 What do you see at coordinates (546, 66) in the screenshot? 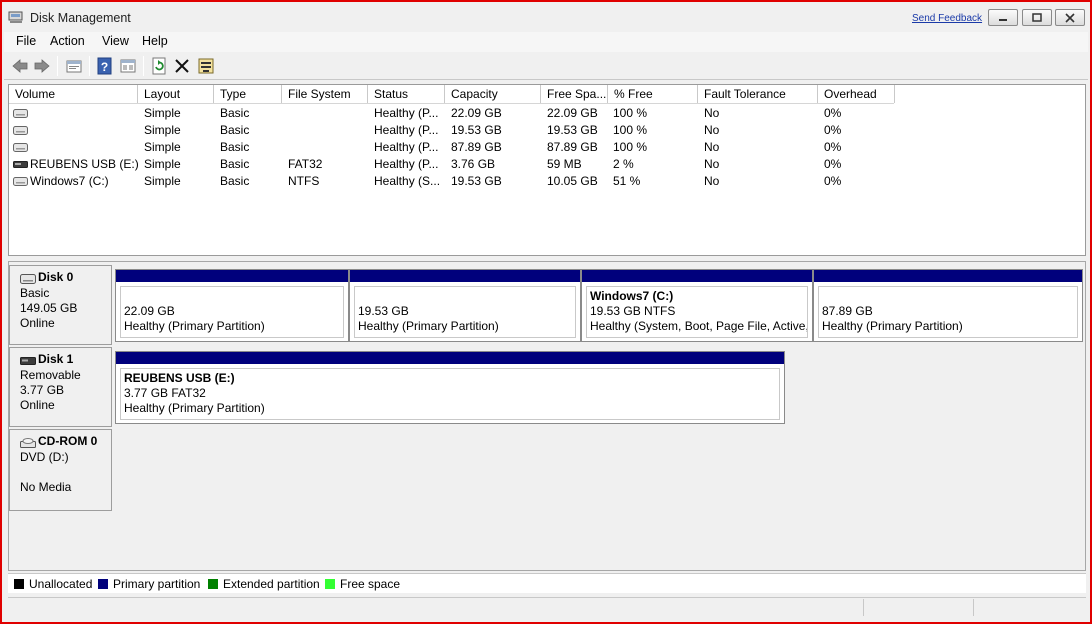
I see `toolbar: ?` at bounding box center [546, 66].